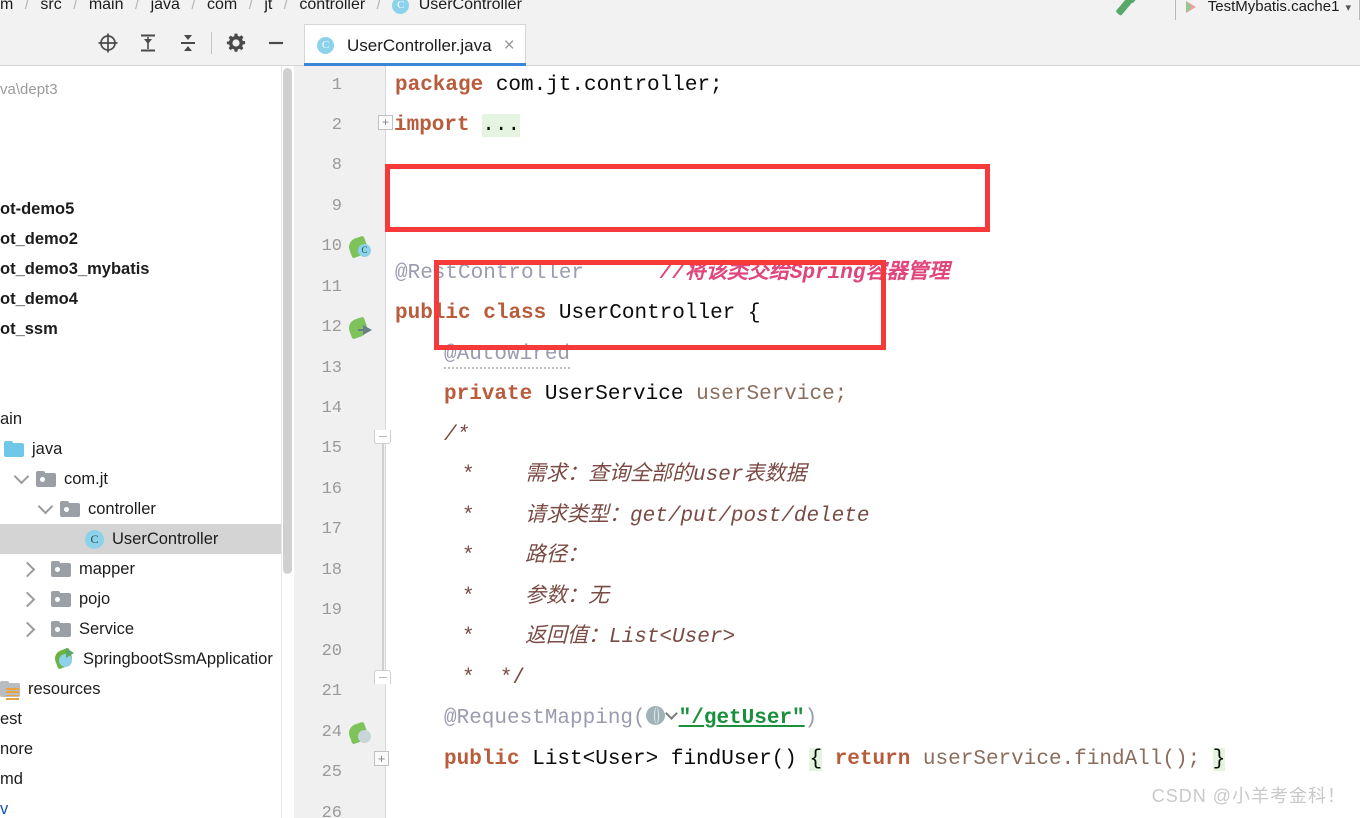  What do you see at coordinates (331, 448) in the screenshot?
I see `line-number: 15` at bounding box center [331, 448].